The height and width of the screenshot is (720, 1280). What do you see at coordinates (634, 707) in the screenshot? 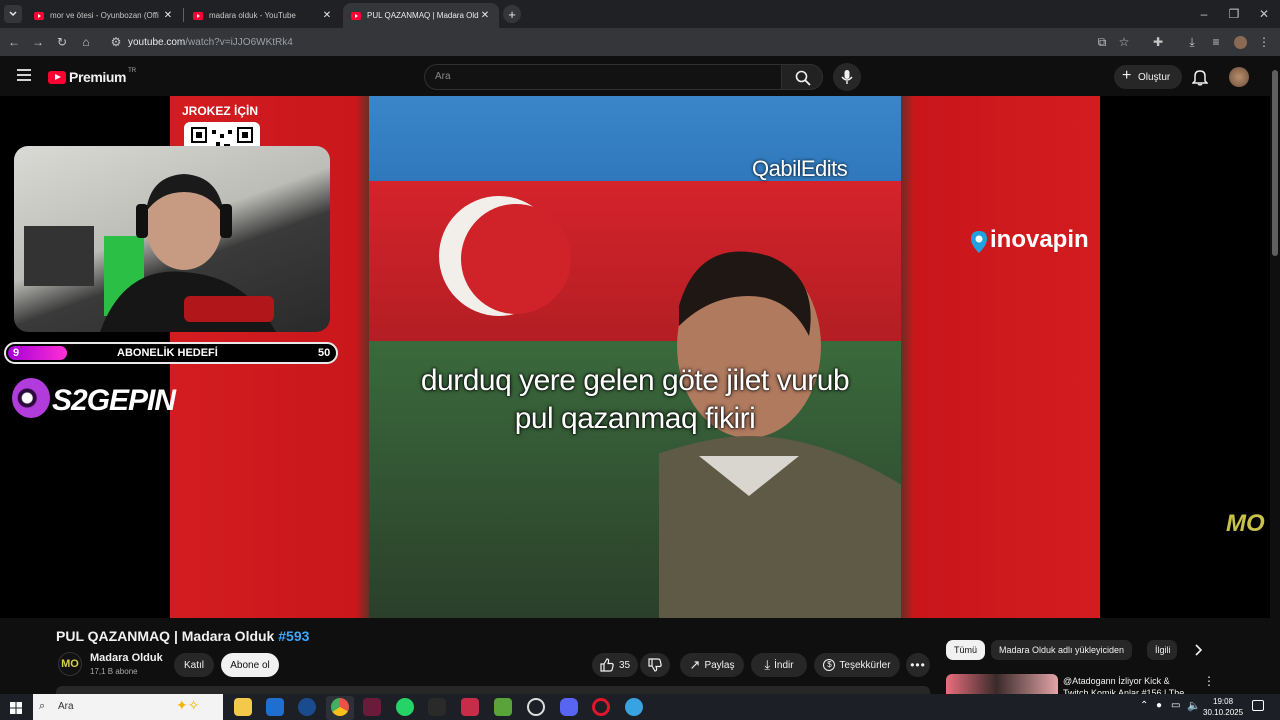
I see `app-circle-icon` at bounding box center [634, 707].